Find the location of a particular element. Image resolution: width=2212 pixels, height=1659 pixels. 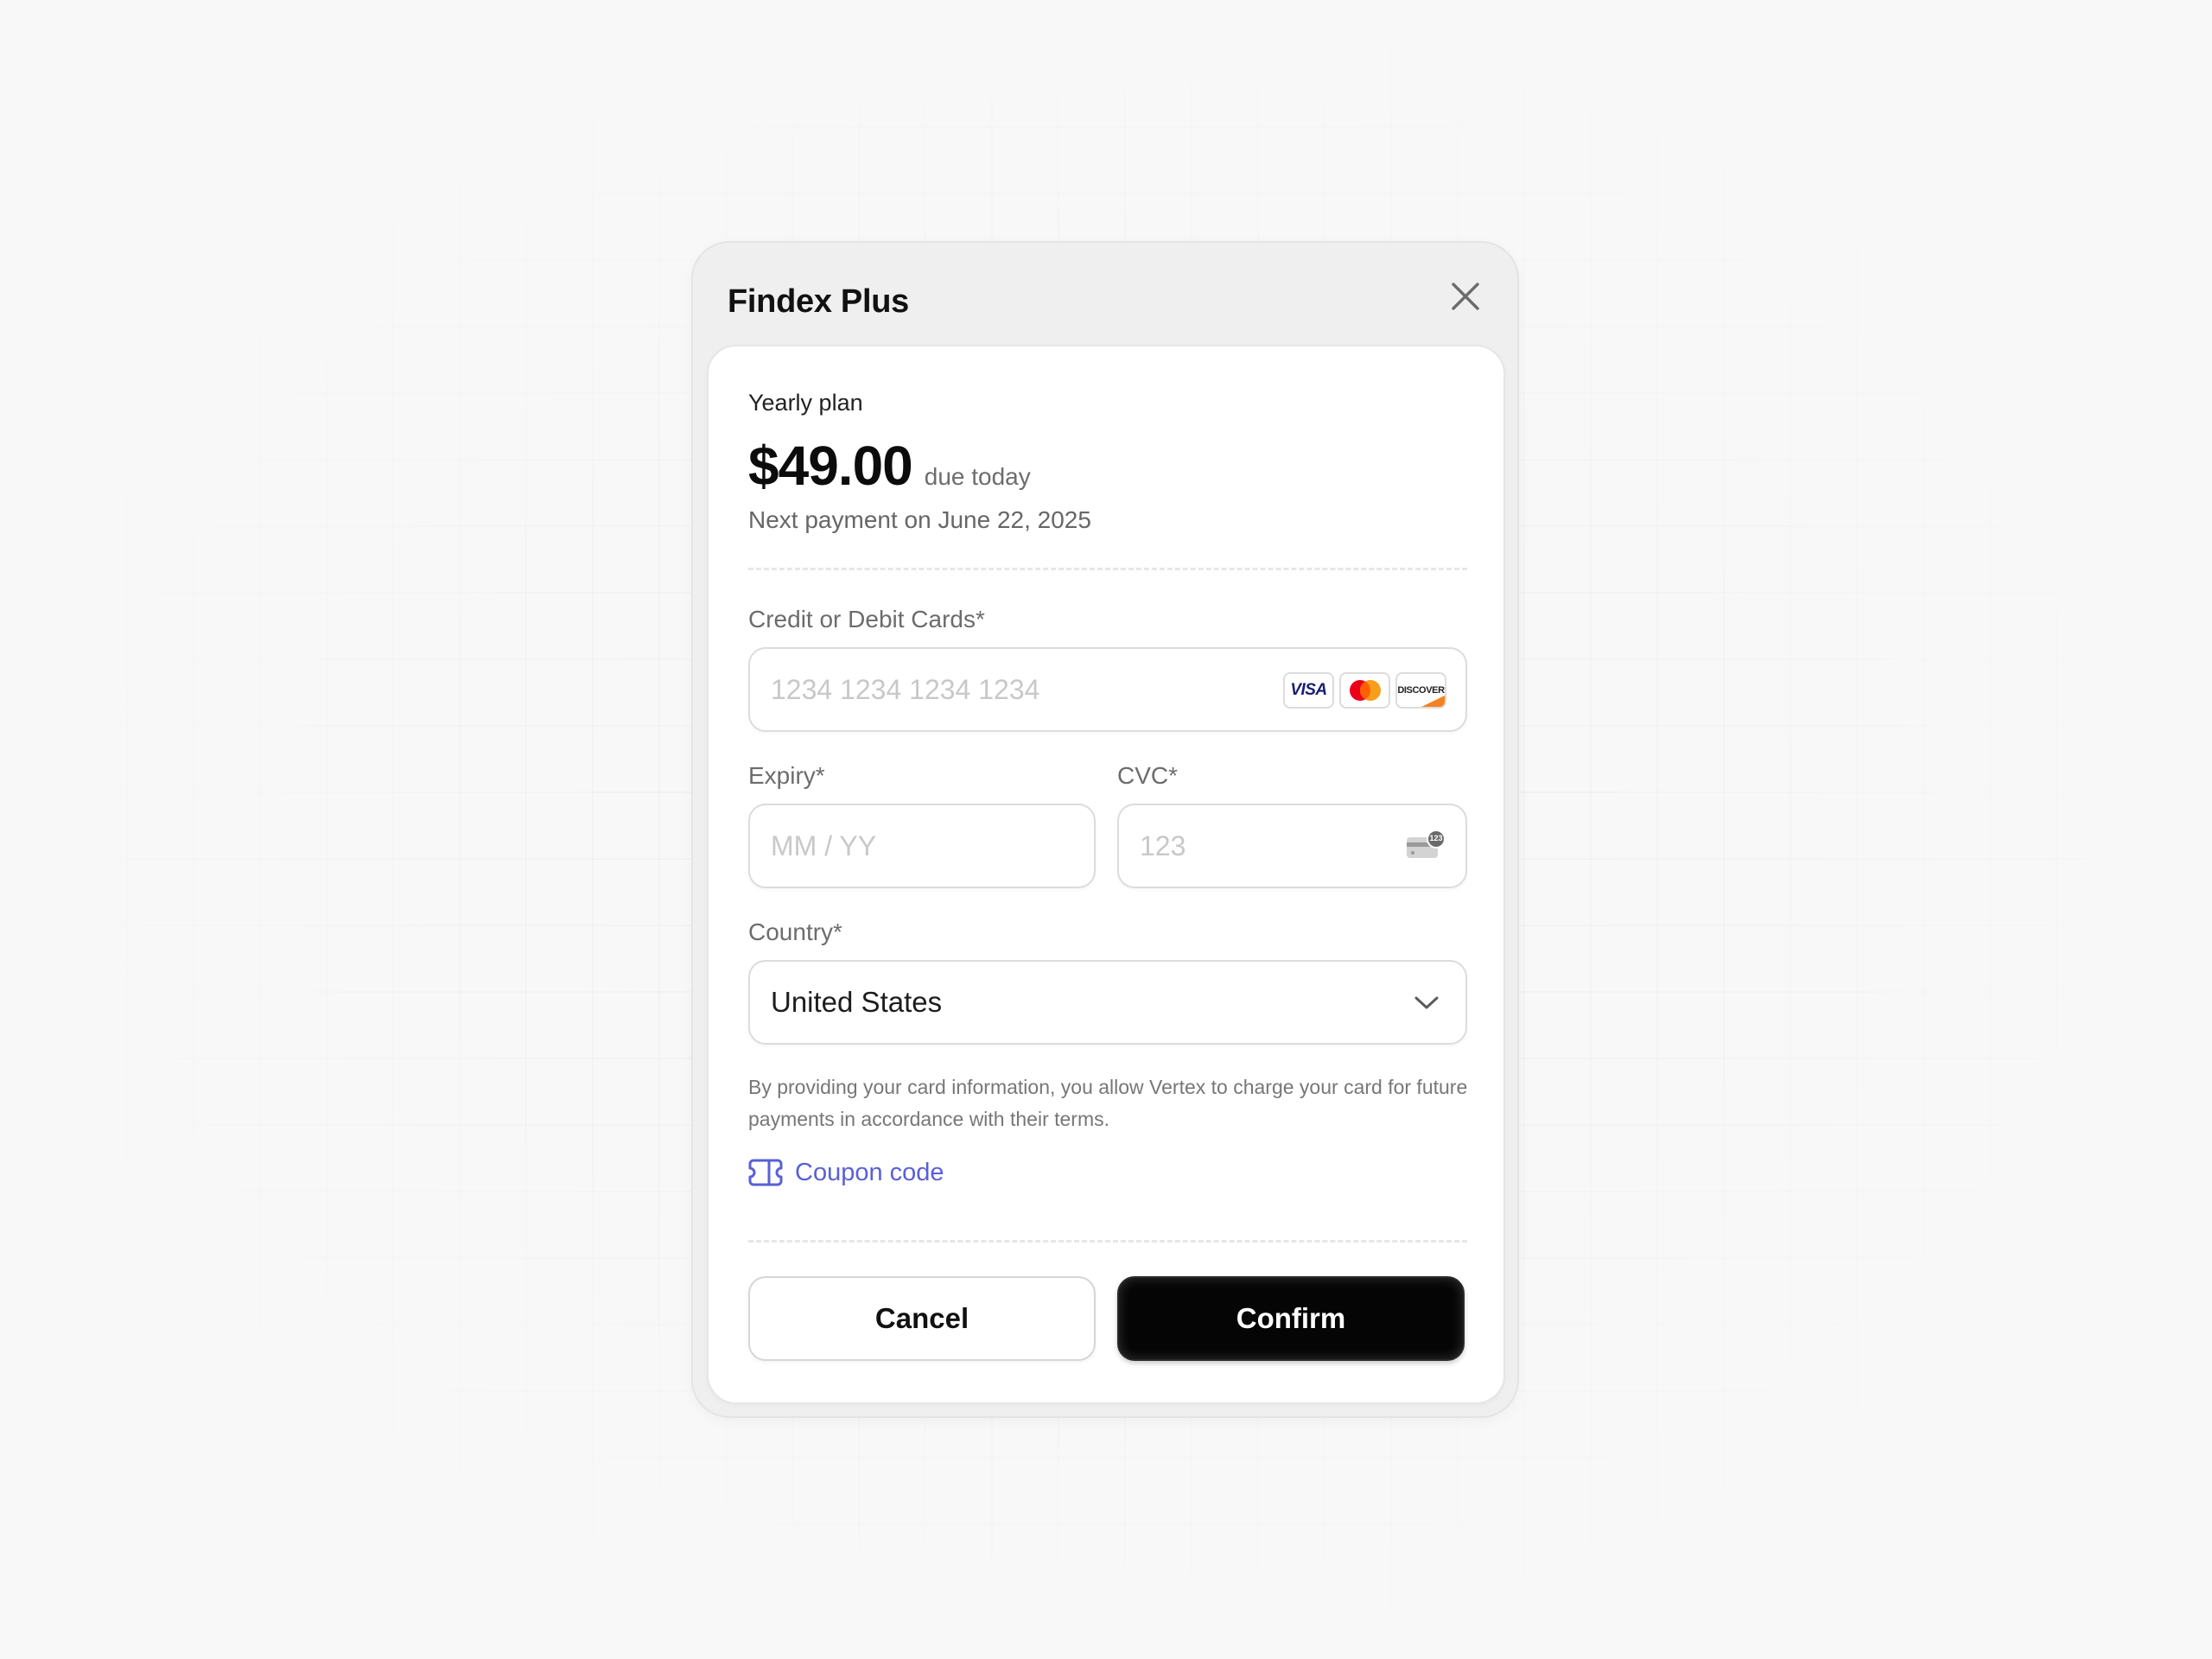

cvc-input: 123 123 is located at coordinates (1292, 846).